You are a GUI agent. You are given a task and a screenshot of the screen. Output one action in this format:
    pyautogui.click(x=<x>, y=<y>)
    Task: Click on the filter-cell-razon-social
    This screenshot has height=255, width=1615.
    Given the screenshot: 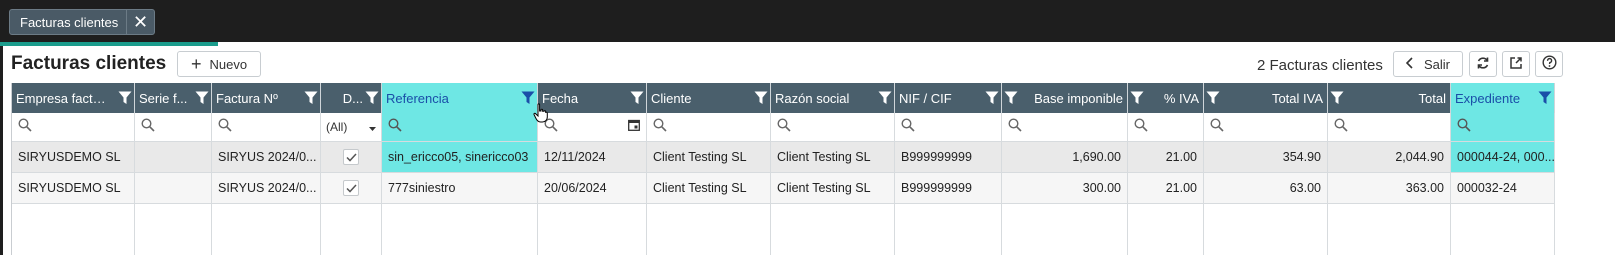 What is the action you would take?
    pyautogui.click(x=833, y=127)
    